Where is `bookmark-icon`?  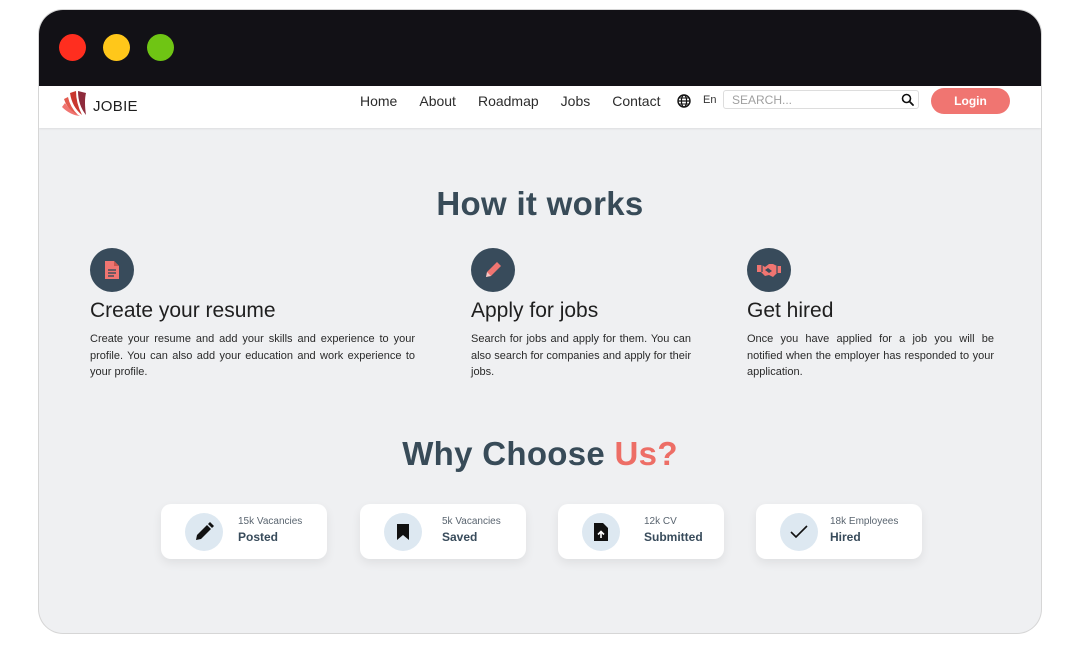 bookmark-icon is located at coordinates (403, 532).